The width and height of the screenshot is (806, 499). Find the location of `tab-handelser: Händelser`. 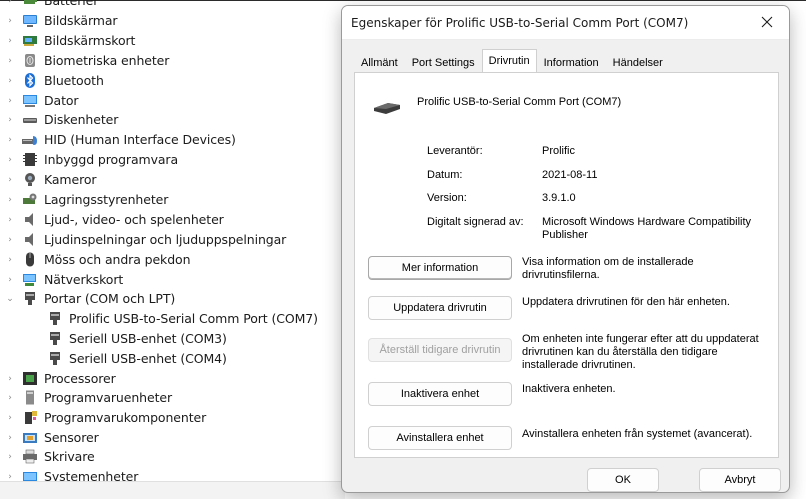

tab-handelser: Händelser is located at coordinates (638, 62).